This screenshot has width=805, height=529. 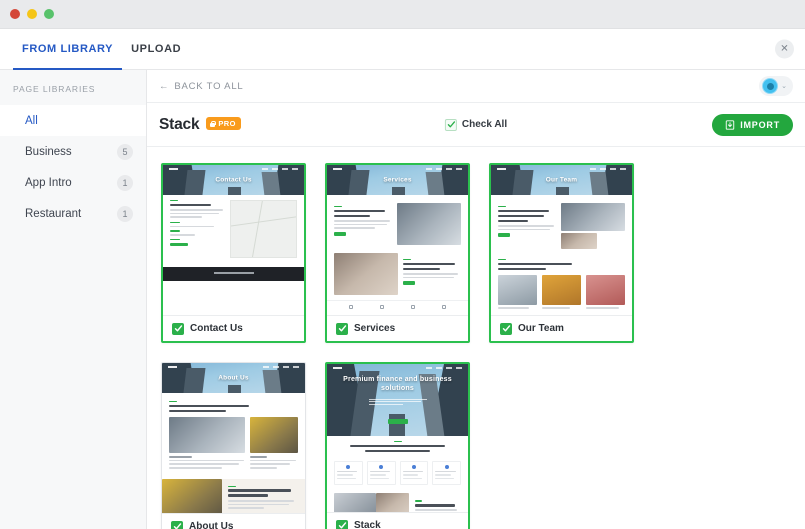 I want to click on card-footer: Contact Us, so click(x=233, y=328).